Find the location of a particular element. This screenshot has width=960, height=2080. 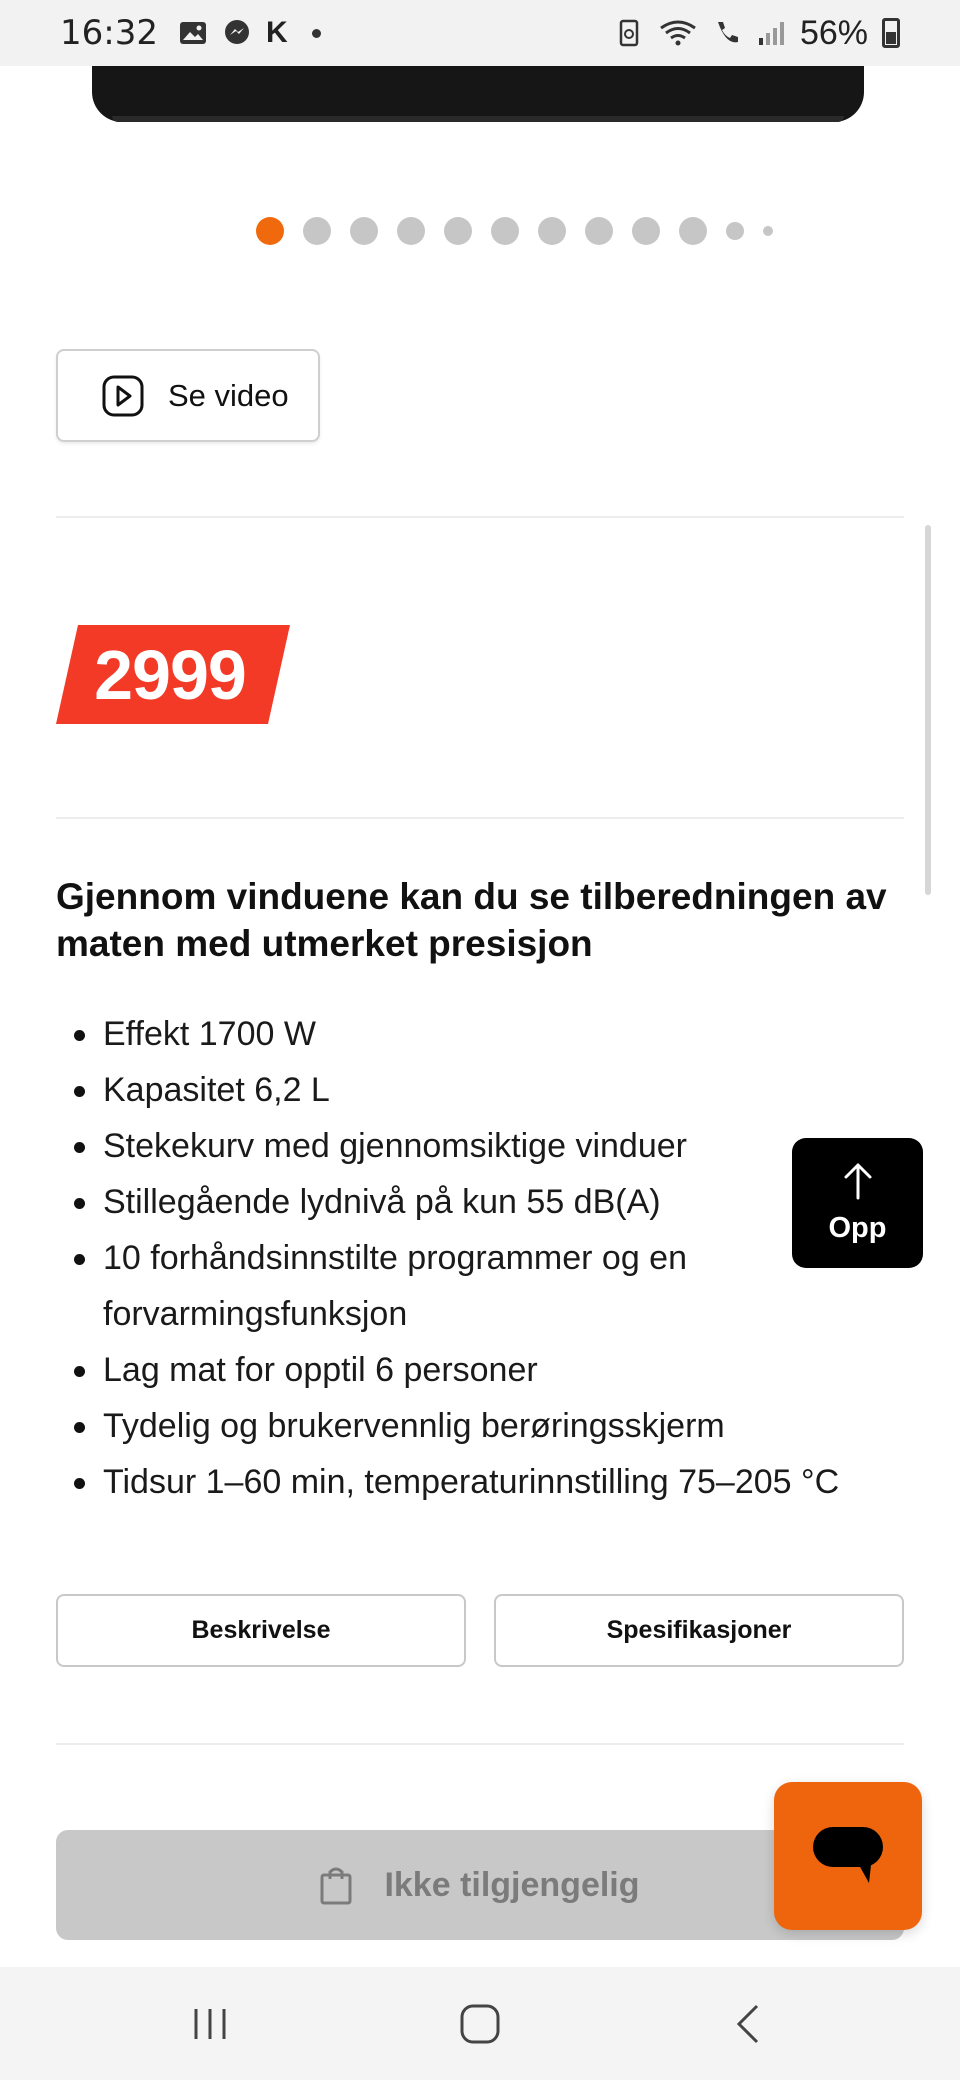

system-nav-bar is located at coordinates (480, 2023).